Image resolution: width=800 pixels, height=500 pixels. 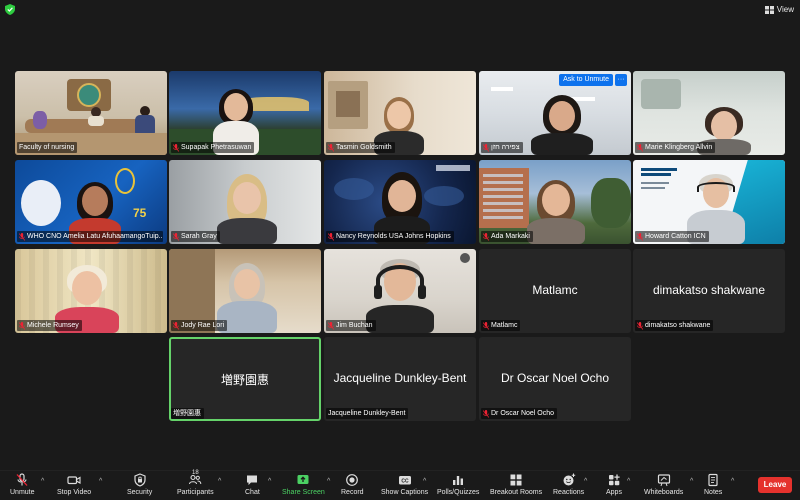 What do you see at coordinates (245, 202) in the screenshot?
I see `video-tile: Sarah Gray` at bounding box center [245, 202].